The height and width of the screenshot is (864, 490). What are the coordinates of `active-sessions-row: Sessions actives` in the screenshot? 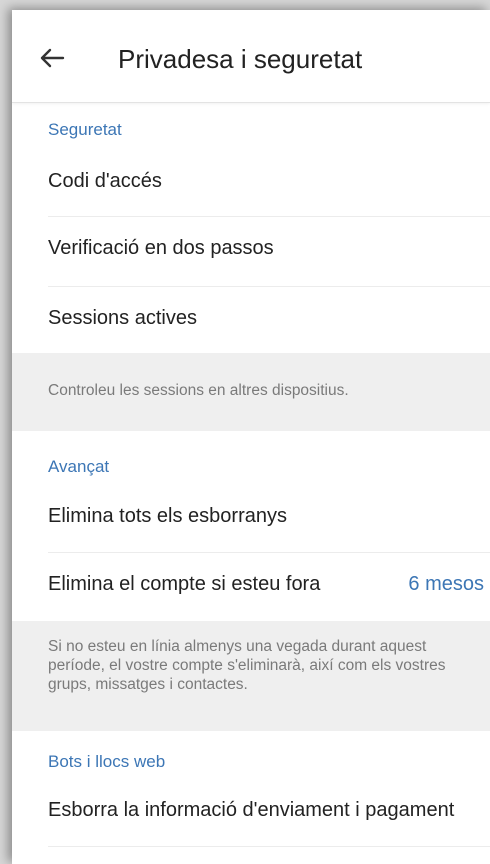 It's located at (251, 321).